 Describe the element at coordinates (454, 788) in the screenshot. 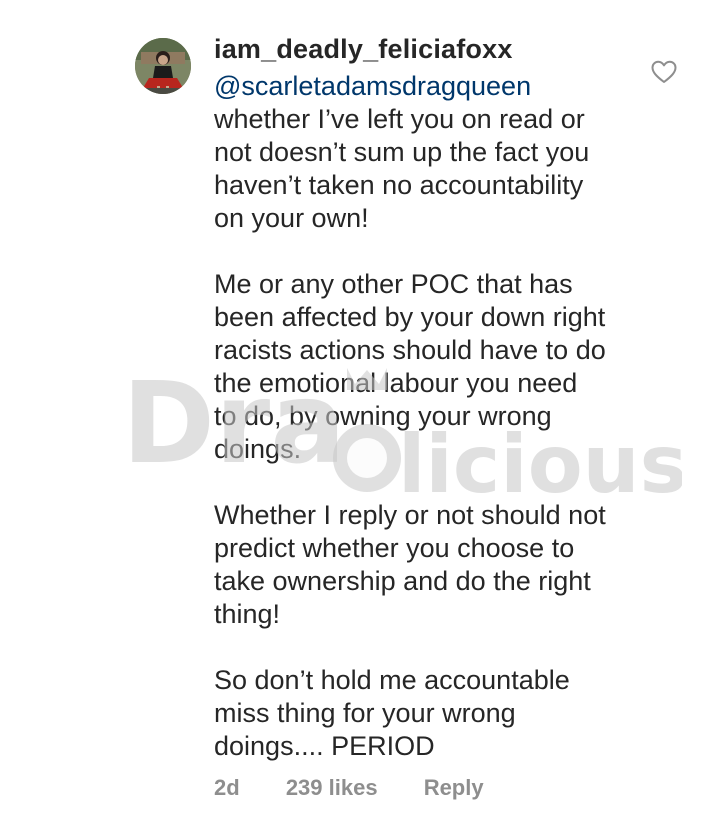

I see `reply-button: Reply` at that location.